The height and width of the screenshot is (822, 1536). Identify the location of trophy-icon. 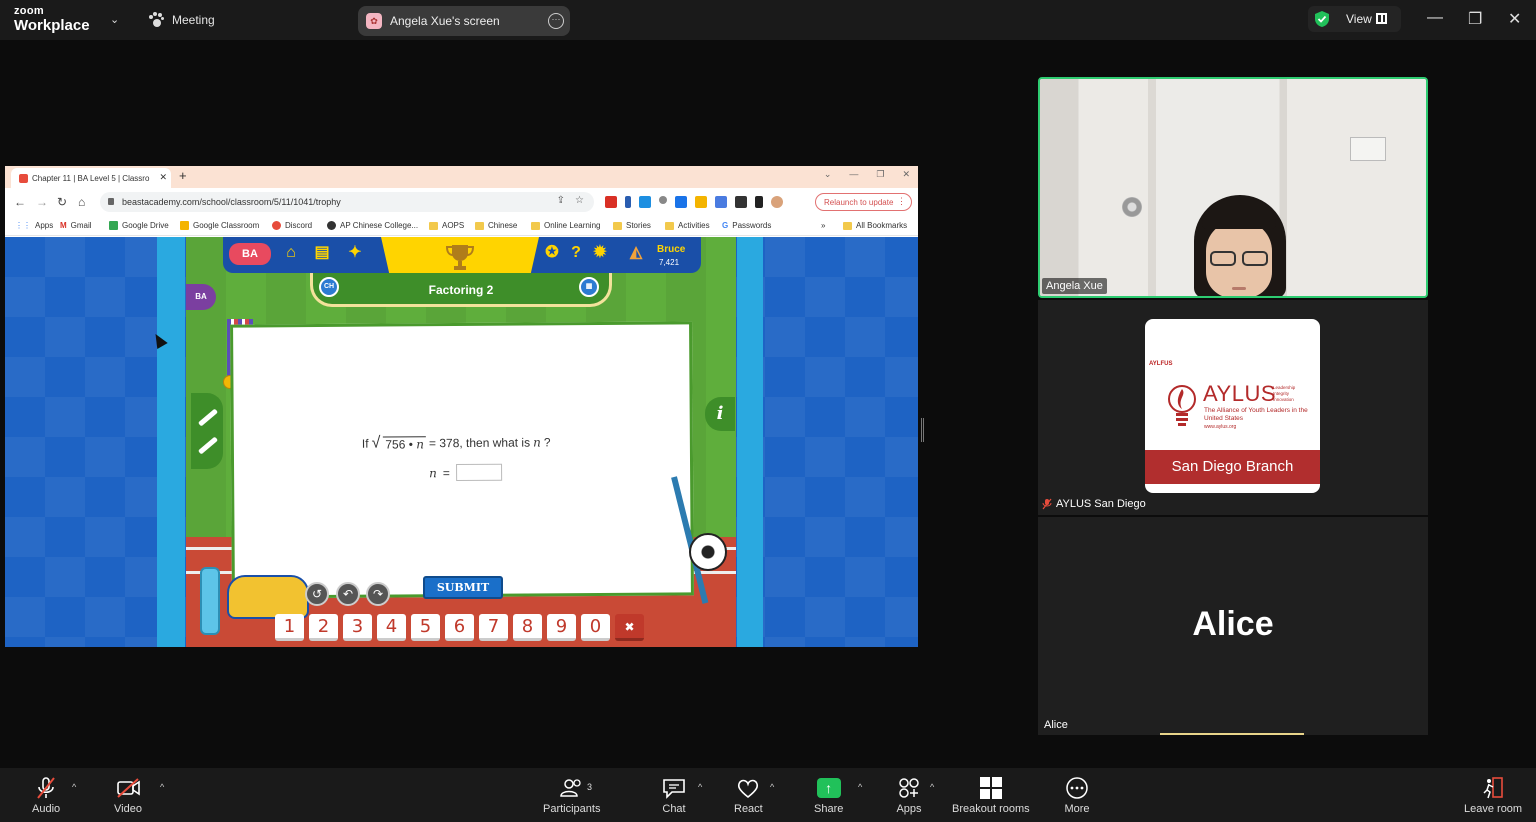
(460, 257).